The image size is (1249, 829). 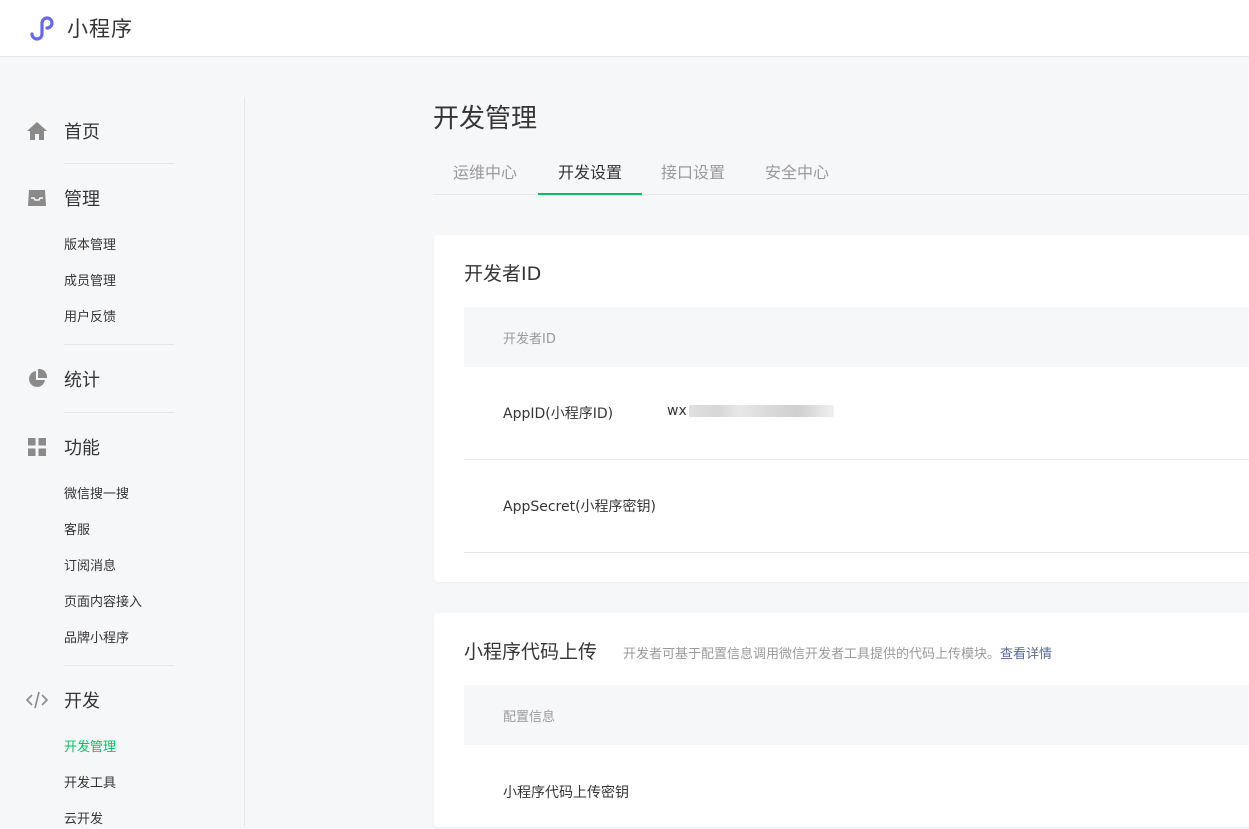 What do you see at coordinates (624, 28) in the screenshot?
I see `top-header: 小程序` at bounding box center [624, 28].